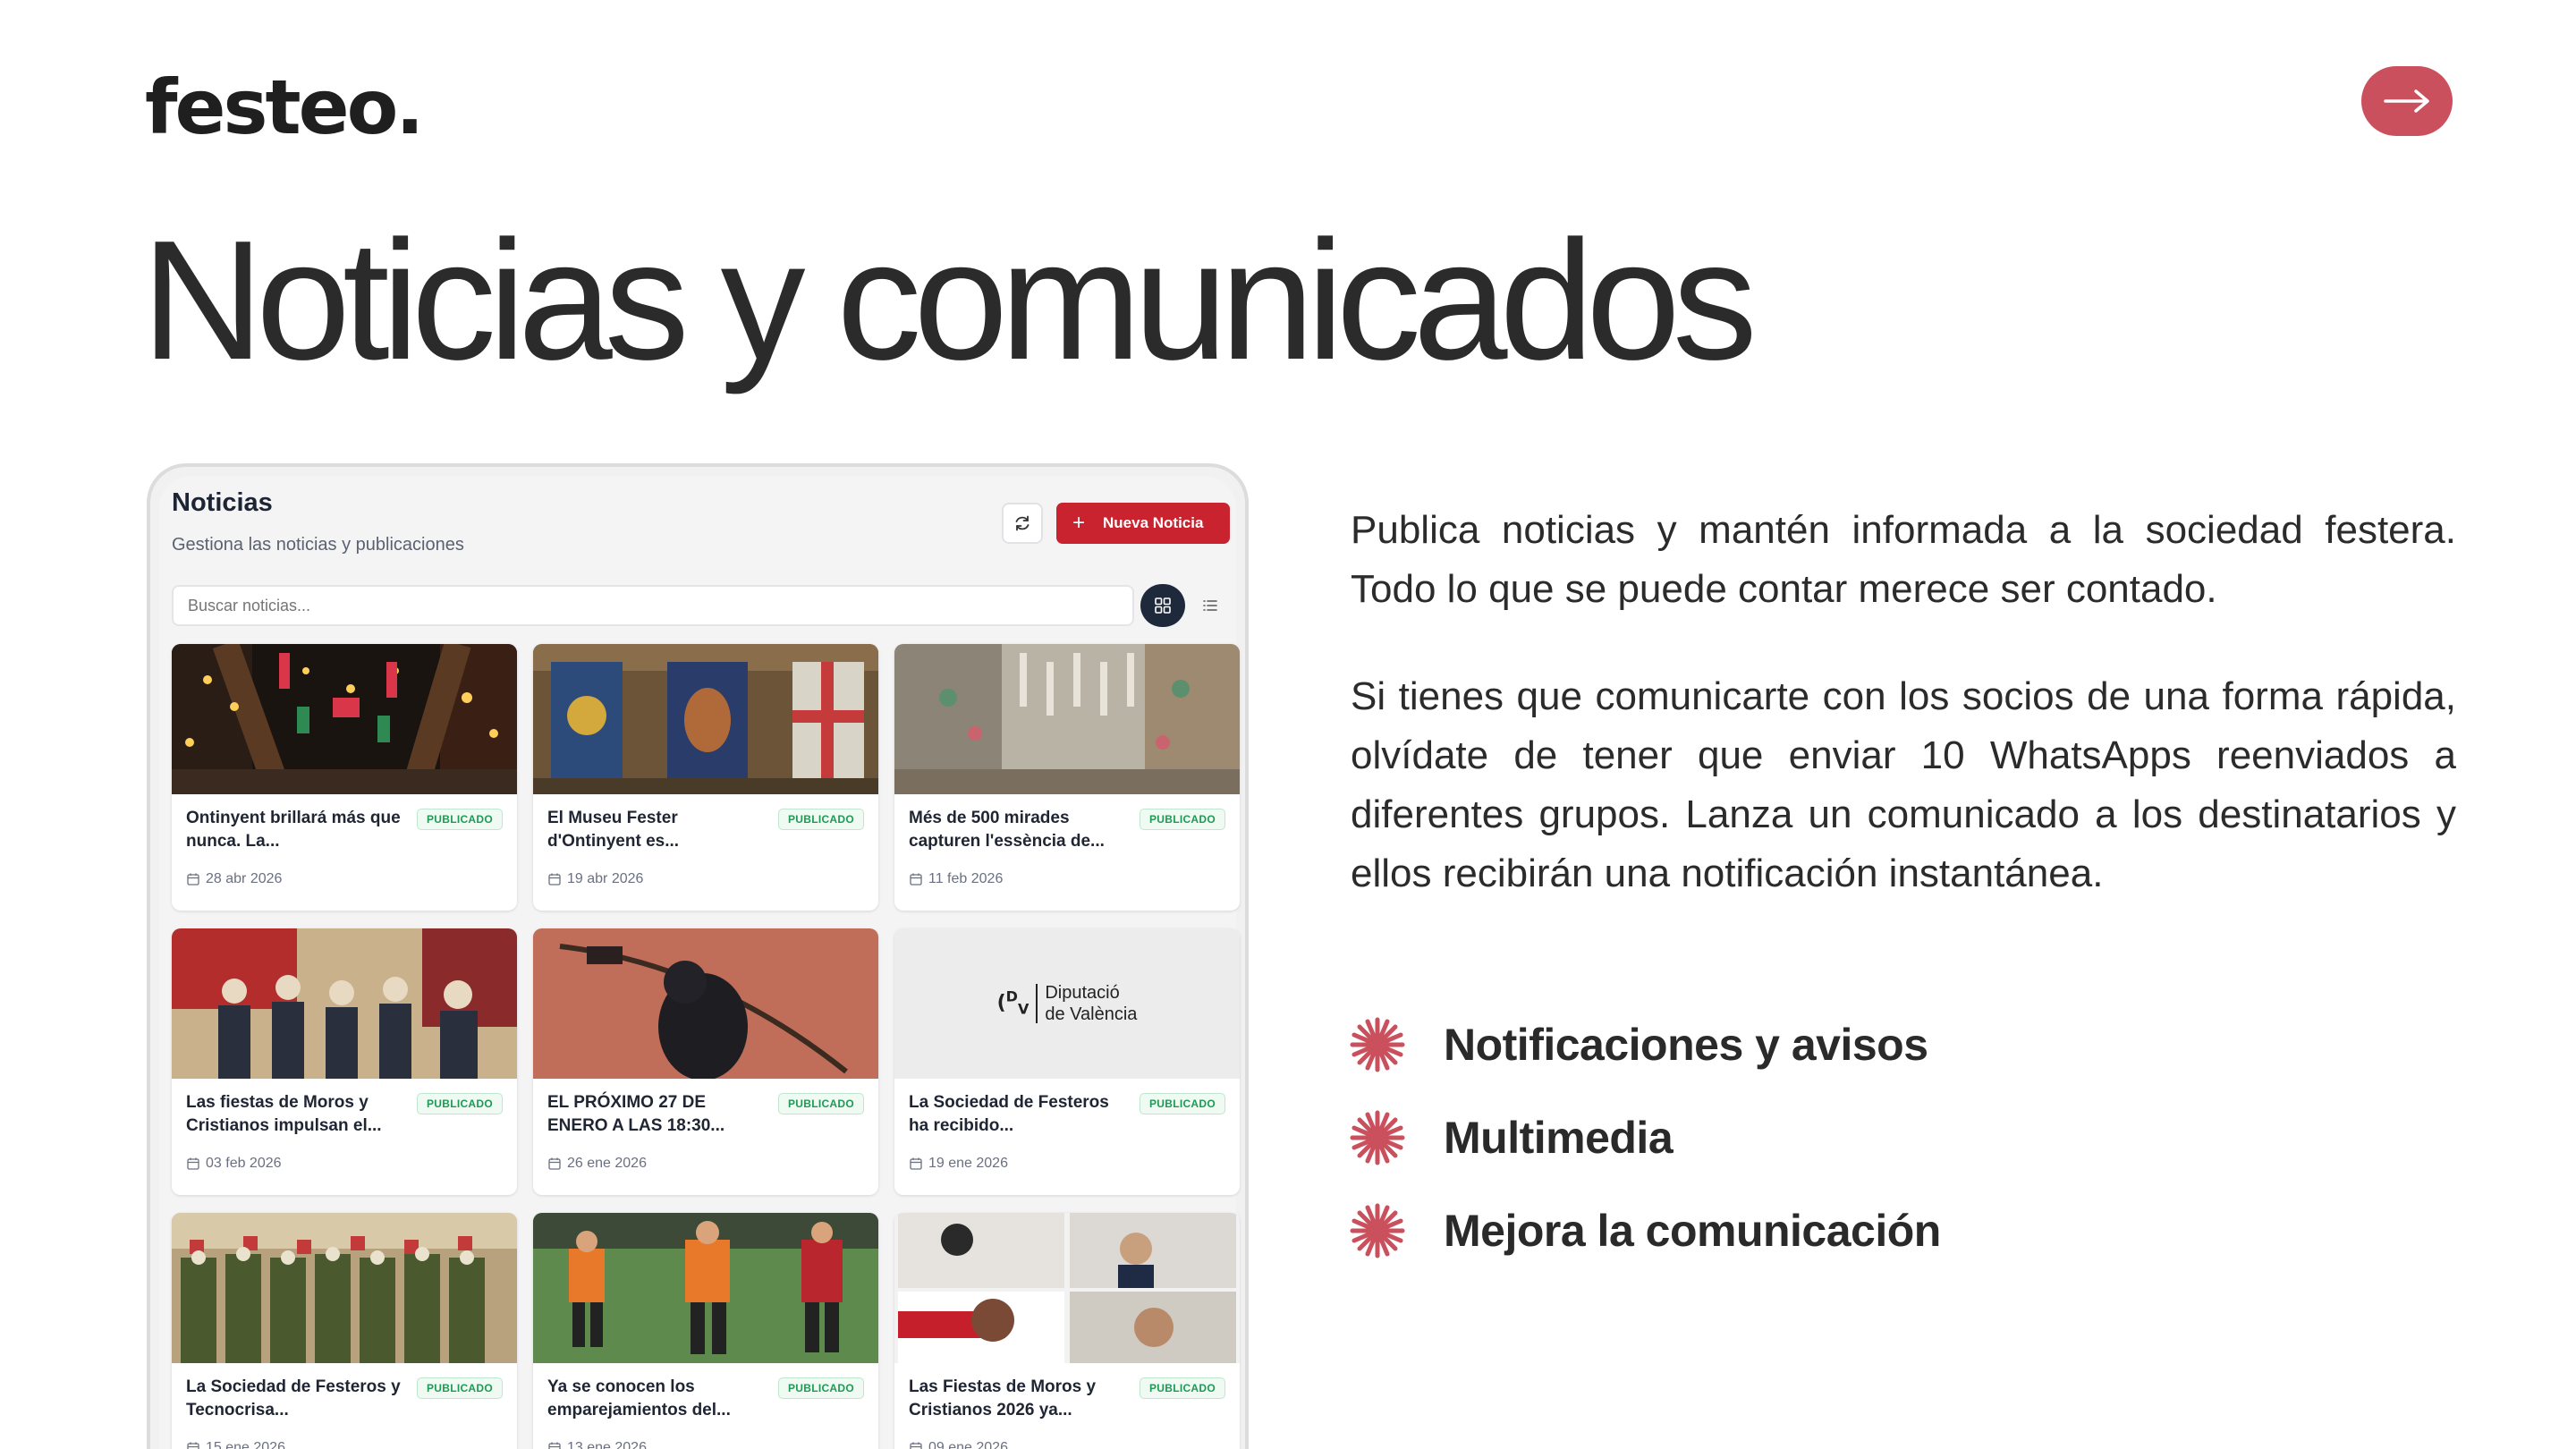 This screenshot has height=1449, width=2576. What do you see at coordinates (1082, 993) in the screenshot?
I see `diputacio-logo-line1: Diputació` at bounding box center [1082, 993].